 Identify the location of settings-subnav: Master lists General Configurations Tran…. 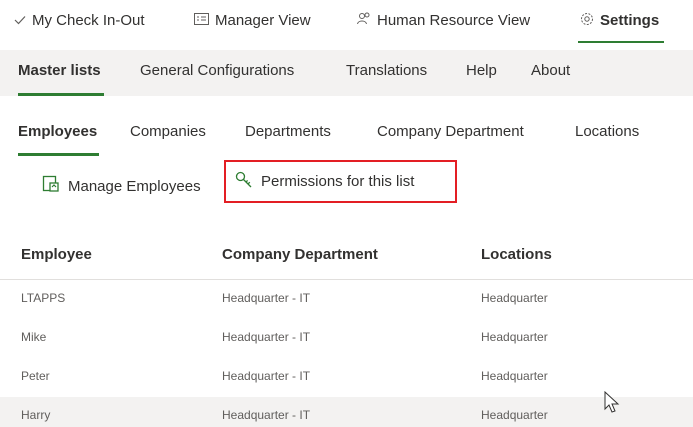
(346, 73).